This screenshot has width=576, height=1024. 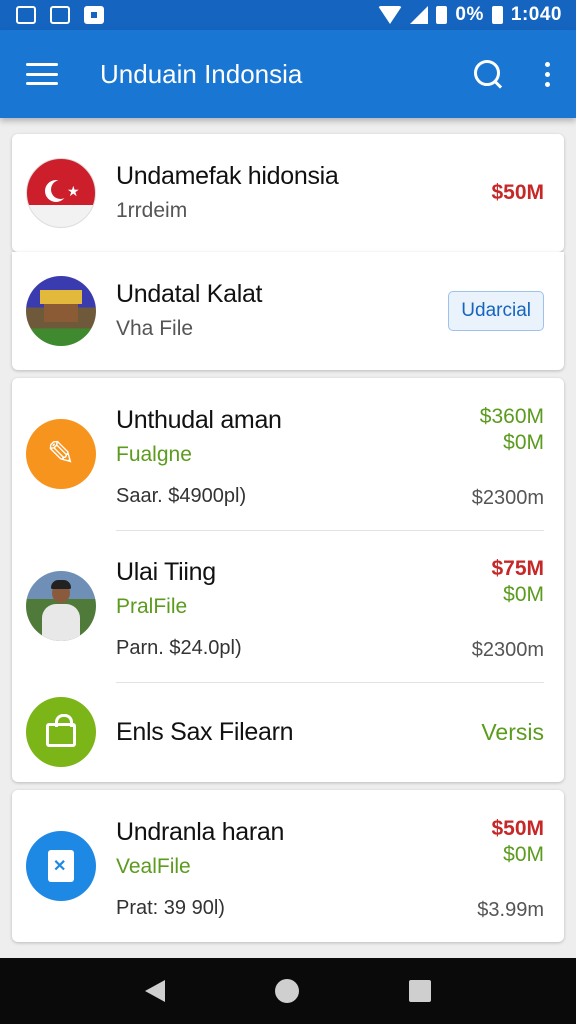 I want to click on back-icon, so click(x=155, y=991).